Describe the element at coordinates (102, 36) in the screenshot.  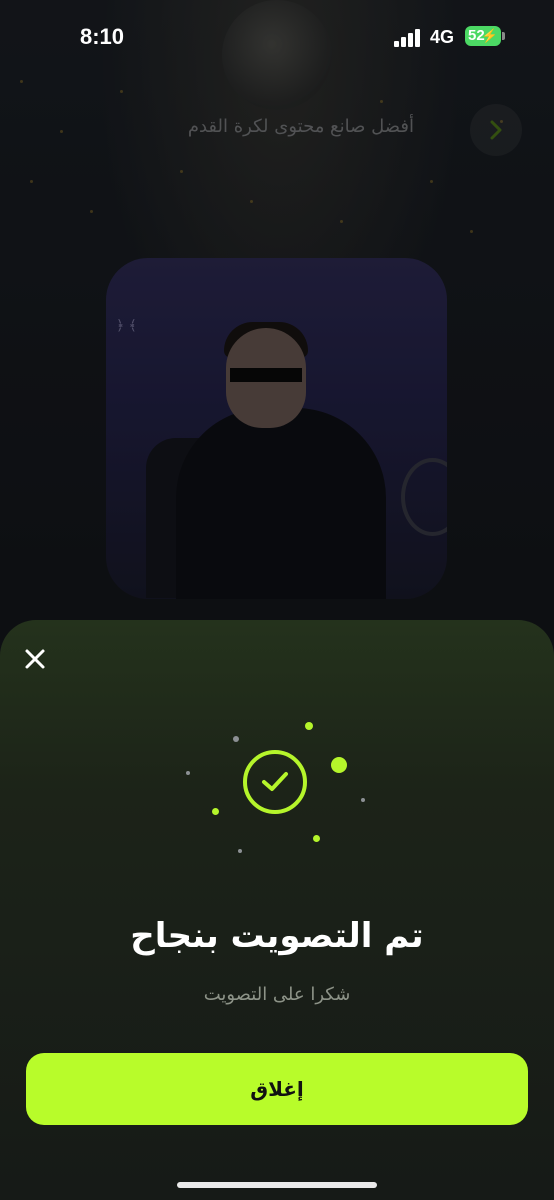
I see `status-time: 8:10` at that location.